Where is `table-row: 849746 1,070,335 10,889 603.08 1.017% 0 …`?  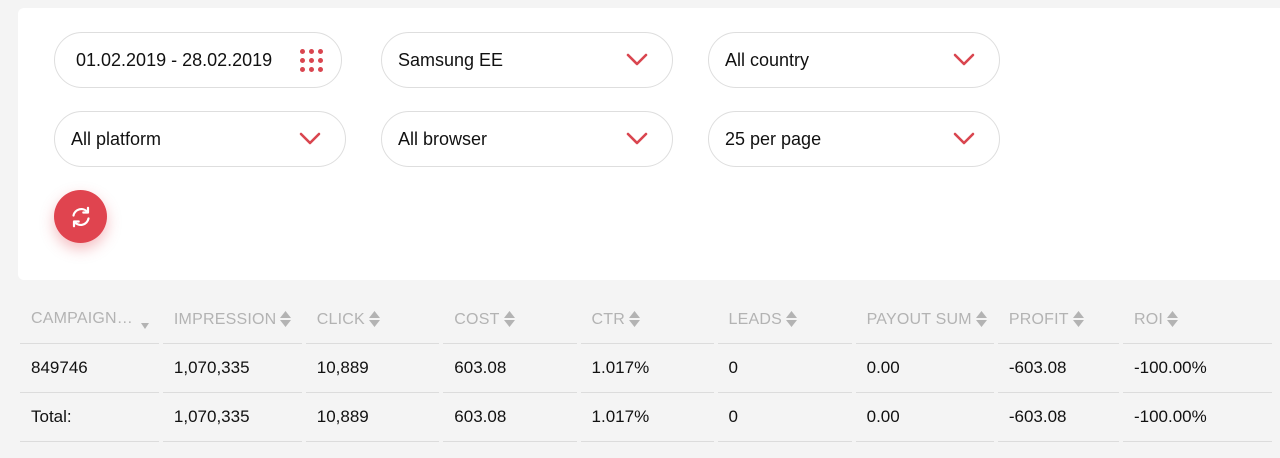 table-row: 849746 1,070,335 10,889 603.08 1.017% 0 … is located at coordinates (646, 368).